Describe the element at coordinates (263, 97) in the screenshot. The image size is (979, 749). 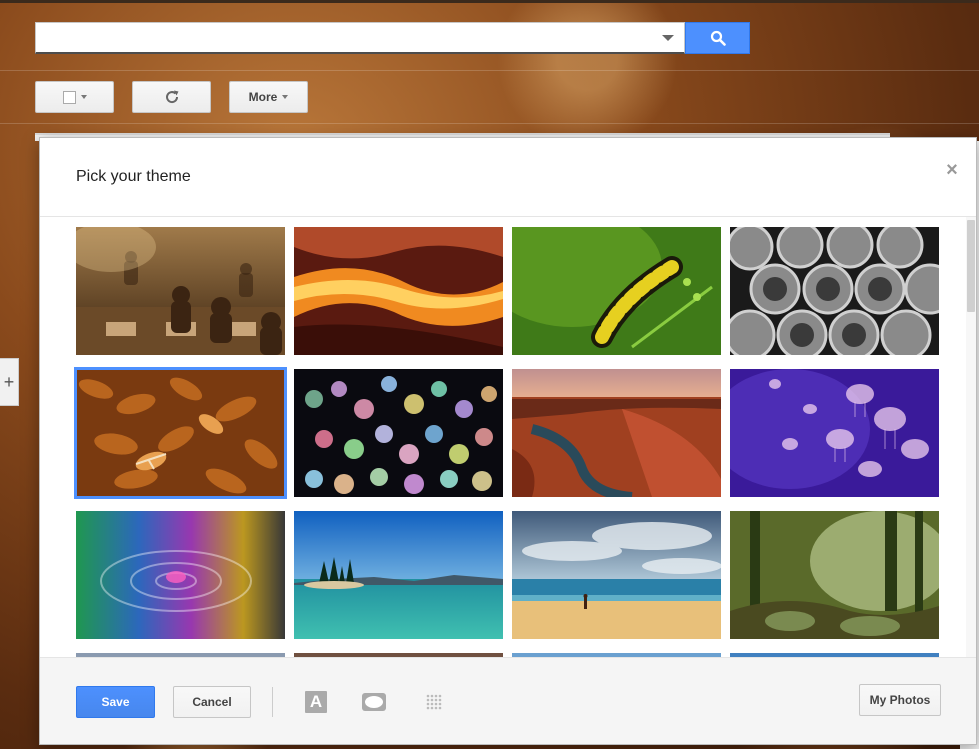
I see `more-label: More` at that location.